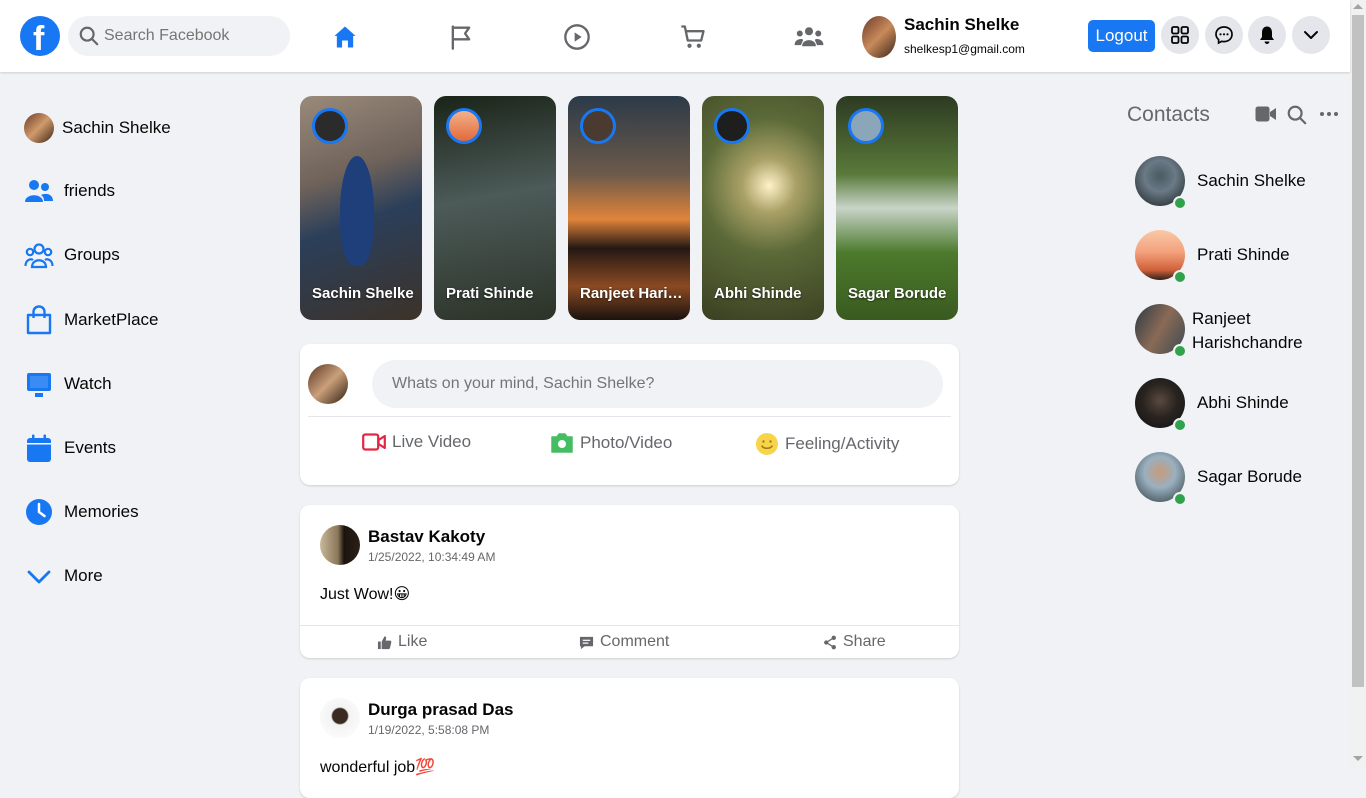  Describe the element at coordinates (83, 575) in the screenshot. I see `sidebar-item-label: More` at that location.